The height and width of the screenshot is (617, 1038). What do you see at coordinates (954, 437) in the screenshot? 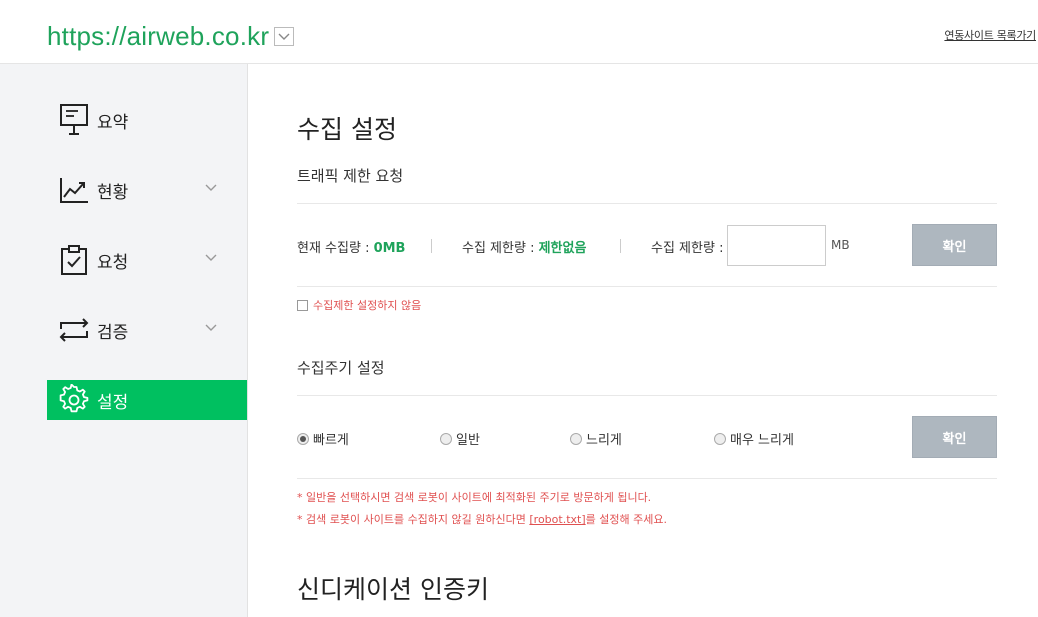
I see `cycle-confirm-button: 확인` at bounding box center [954, 437].